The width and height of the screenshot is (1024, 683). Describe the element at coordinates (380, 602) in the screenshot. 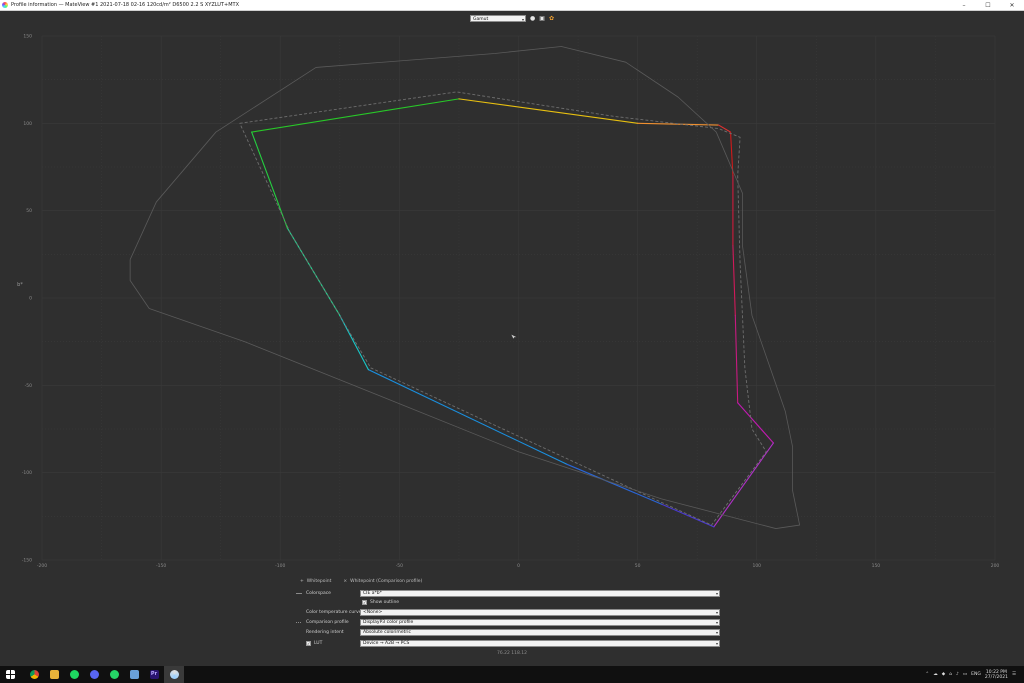

I see `show-outline-row: ✓ Show outline` at that location.